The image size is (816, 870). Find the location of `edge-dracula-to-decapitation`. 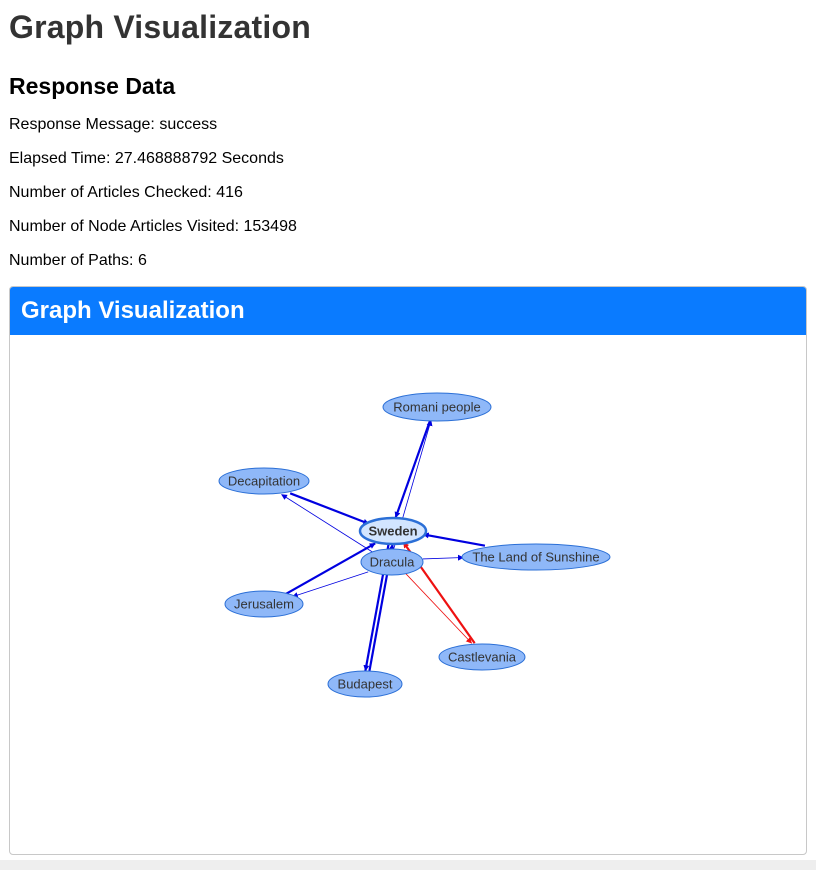

edge-dracula-to-decapitation is located at coordinates (328, 524).